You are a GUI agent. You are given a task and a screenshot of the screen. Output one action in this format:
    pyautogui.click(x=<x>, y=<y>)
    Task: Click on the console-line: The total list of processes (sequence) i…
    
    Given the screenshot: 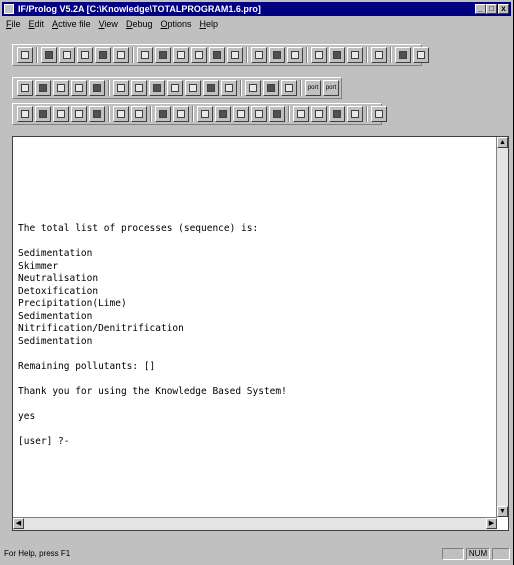 What is the action you would take?
    pyautogui.click(x=138, y=228)
    